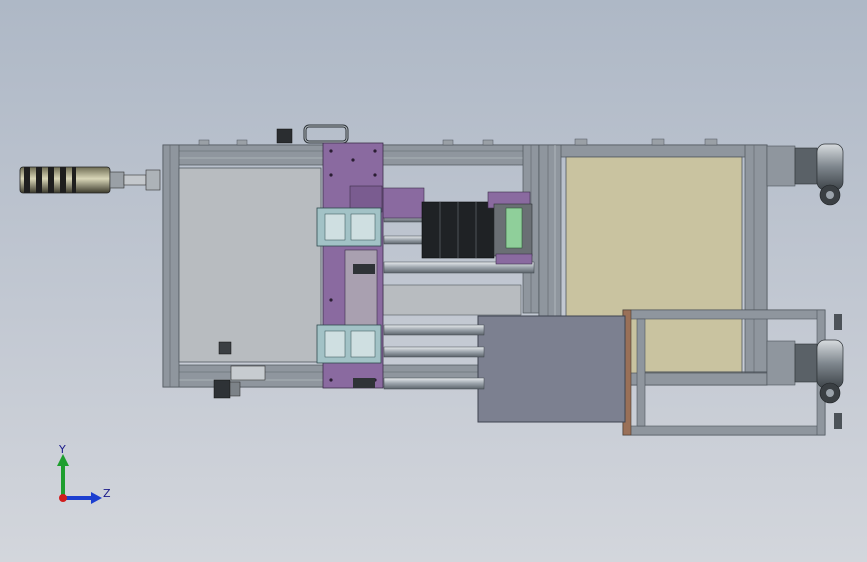  Describe the element at coordinates (62, 449) in the screenshot. I see `triad-y-label: Y` at that location.